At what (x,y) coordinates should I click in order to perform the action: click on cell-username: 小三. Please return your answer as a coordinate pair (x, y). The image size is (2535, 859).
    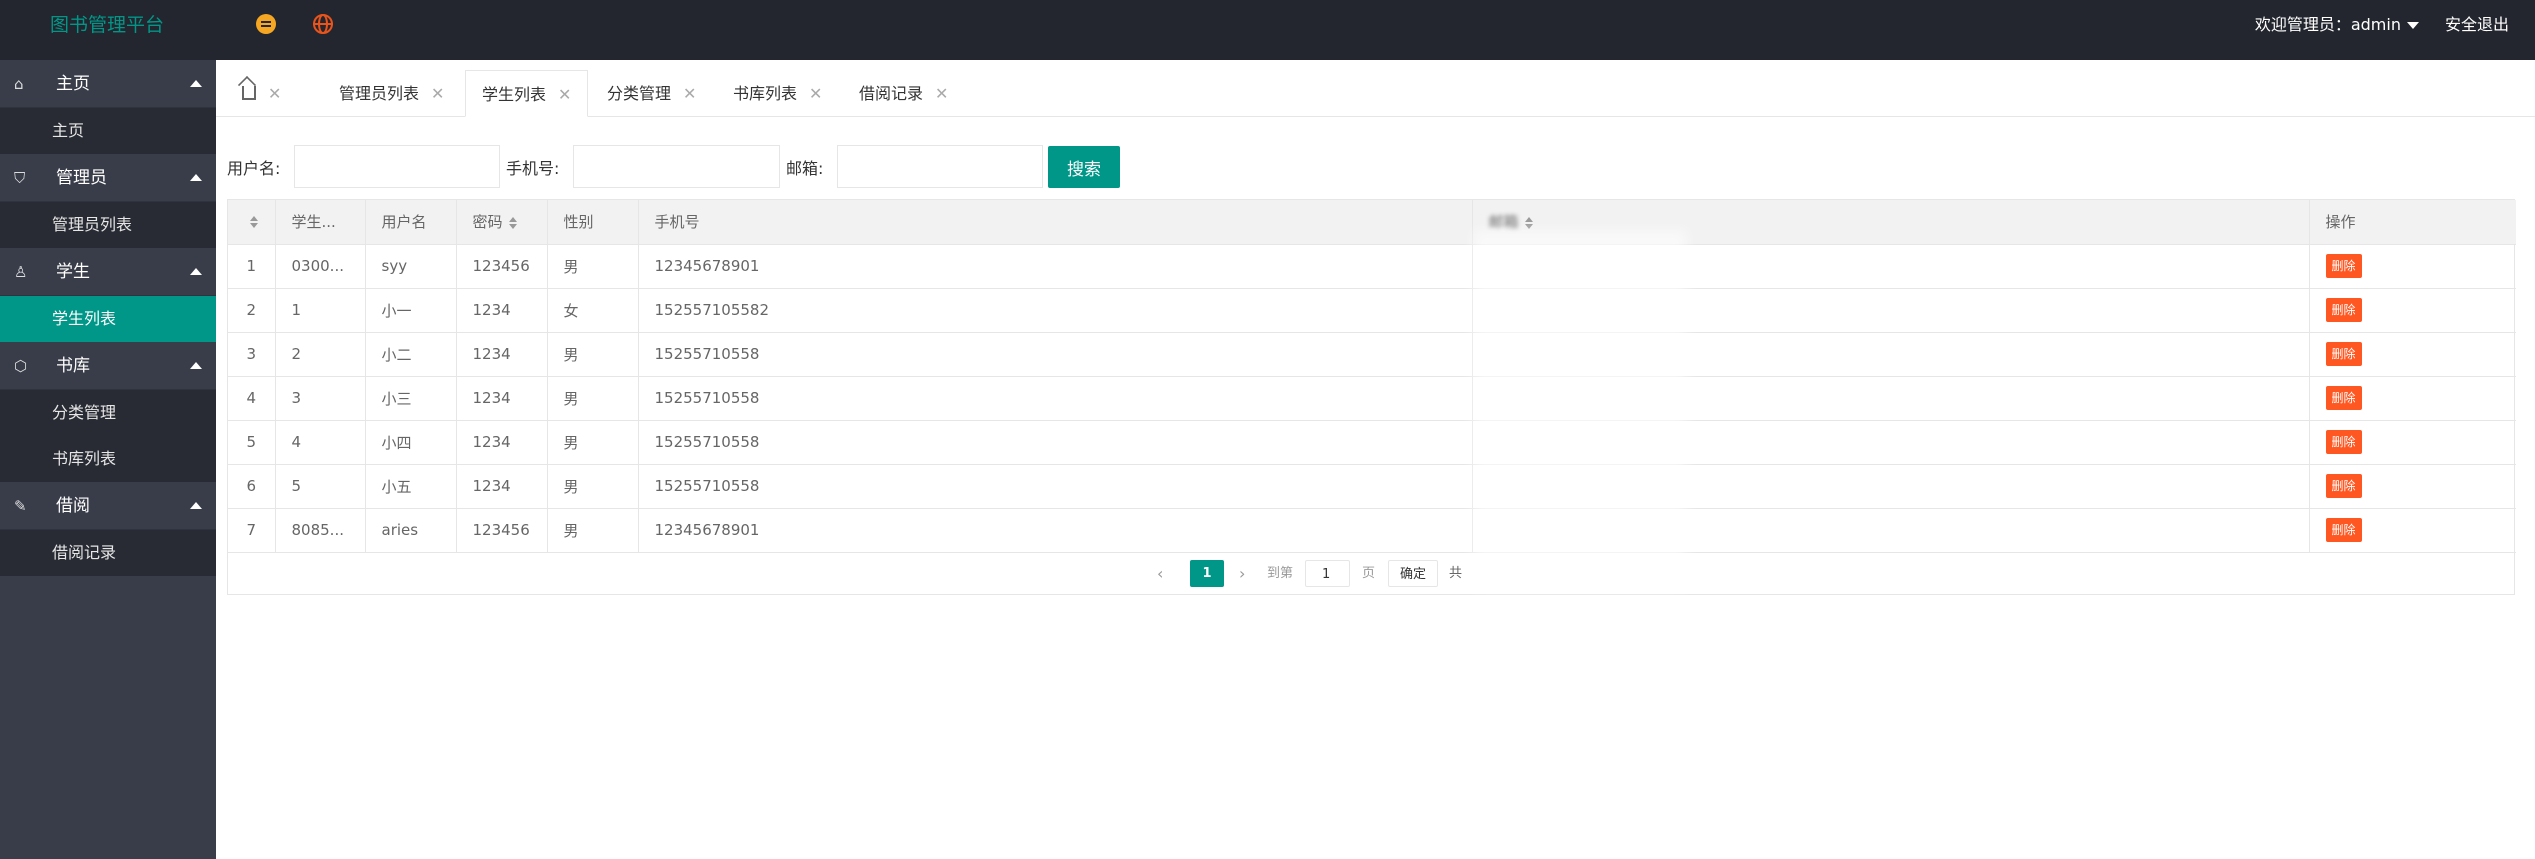
    Looking at the image, I should click on (411, 398).